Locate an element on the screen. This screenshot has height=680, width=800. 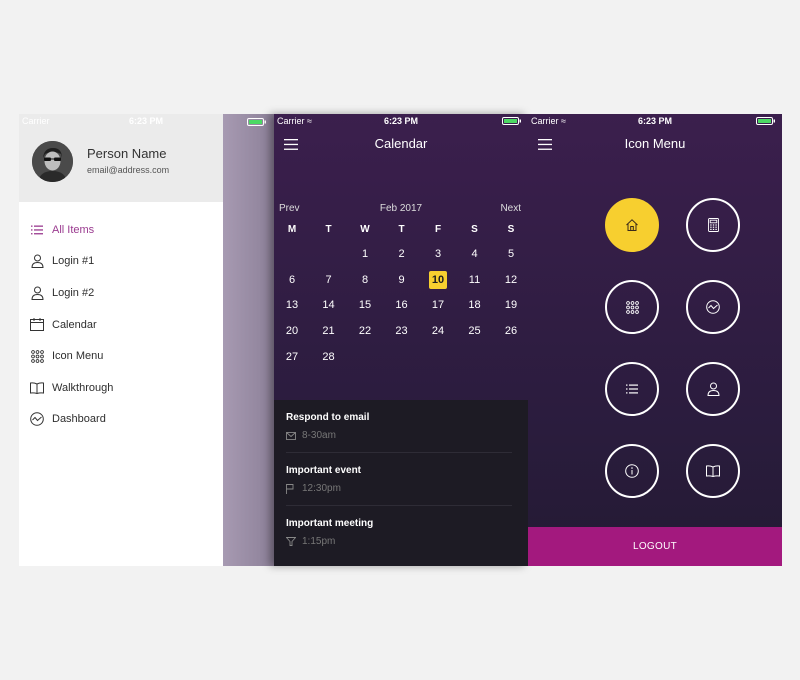
calendar-day: 17 is located at coordinates (438, 305).